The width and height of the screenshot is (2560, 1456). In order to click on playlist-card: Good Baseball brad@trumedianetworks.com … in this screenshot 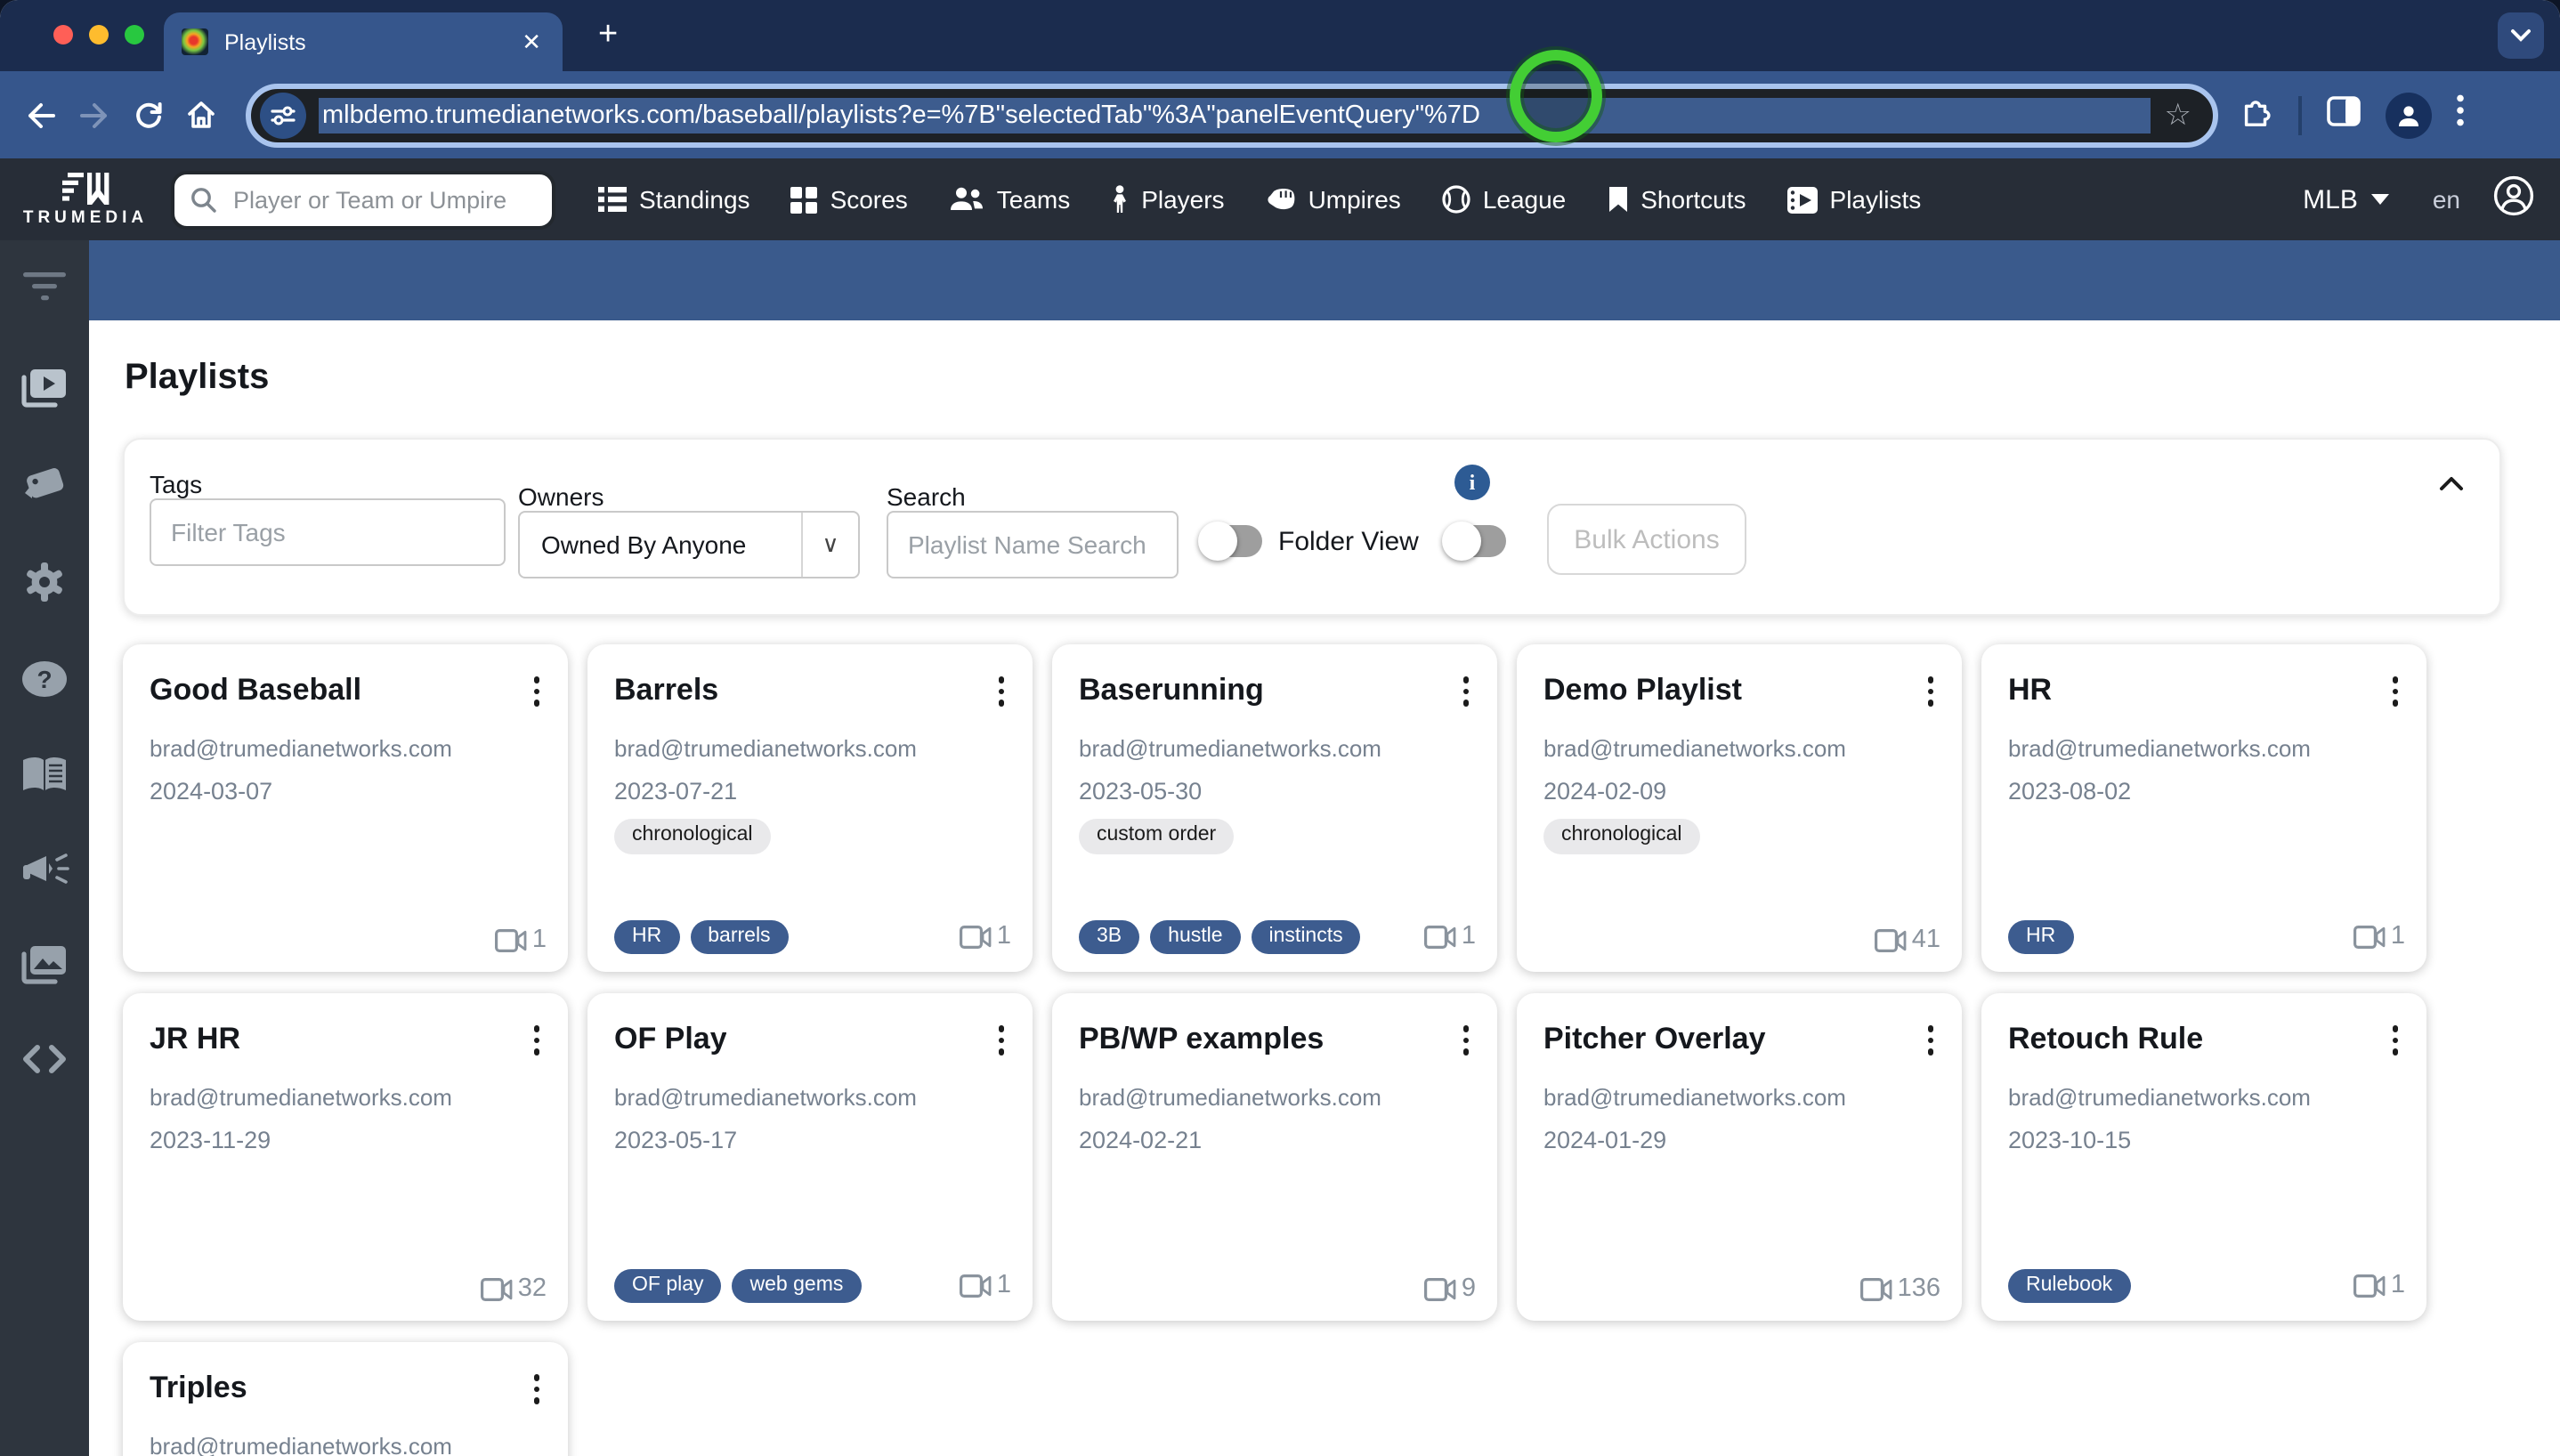, I will do `click(345, 808)`.